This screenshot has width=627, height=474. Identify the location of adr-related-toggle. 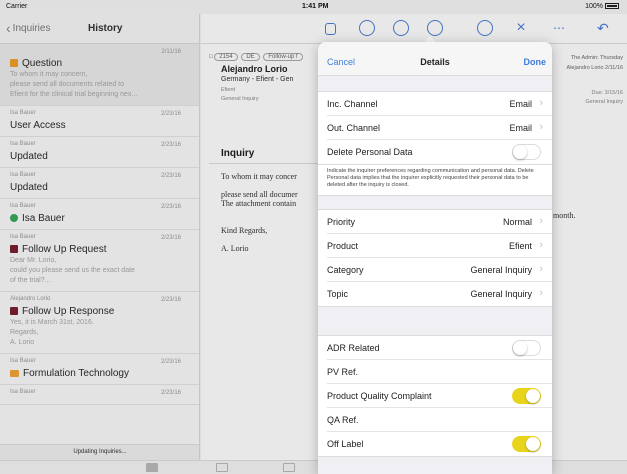
(526, 348).